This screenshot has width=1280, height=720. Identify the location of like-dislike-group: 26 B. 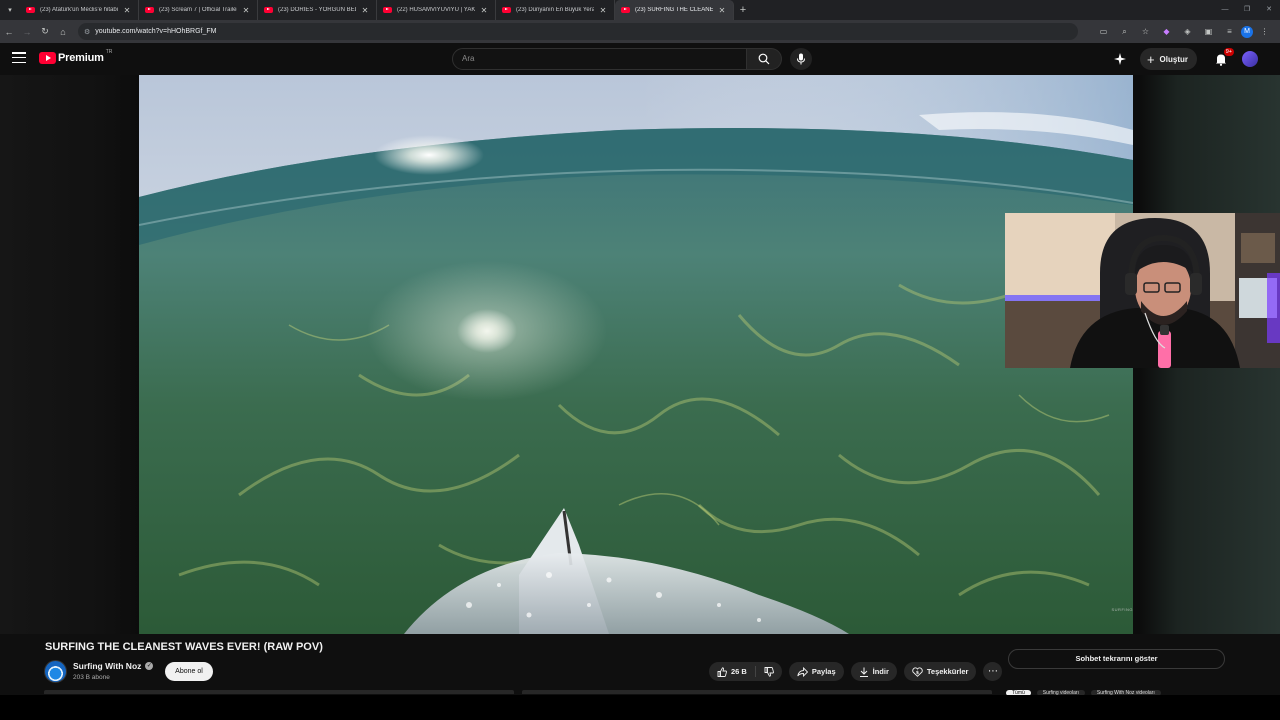
(745, 671).